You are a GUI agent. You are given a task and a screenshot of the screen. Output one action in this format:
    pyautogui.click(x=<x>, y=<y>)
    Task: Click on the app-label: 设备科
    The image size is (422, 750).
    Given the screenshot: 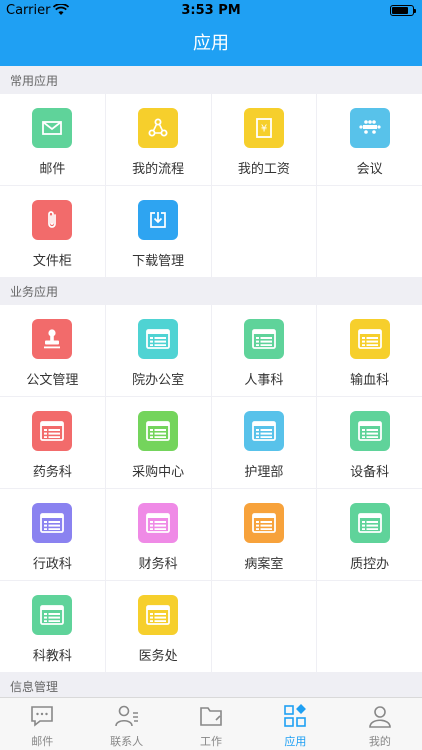 What is the action you would take?
    pyautogui.click(x=370, y=472)
    